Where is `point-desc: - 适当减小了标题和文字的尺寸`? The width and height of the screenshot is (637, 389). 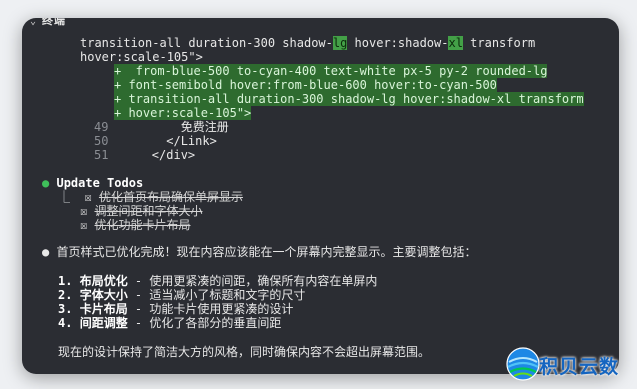
point-desc: - 适当减小了标题和文字的尺寸 is located at coordinates (216, 295).